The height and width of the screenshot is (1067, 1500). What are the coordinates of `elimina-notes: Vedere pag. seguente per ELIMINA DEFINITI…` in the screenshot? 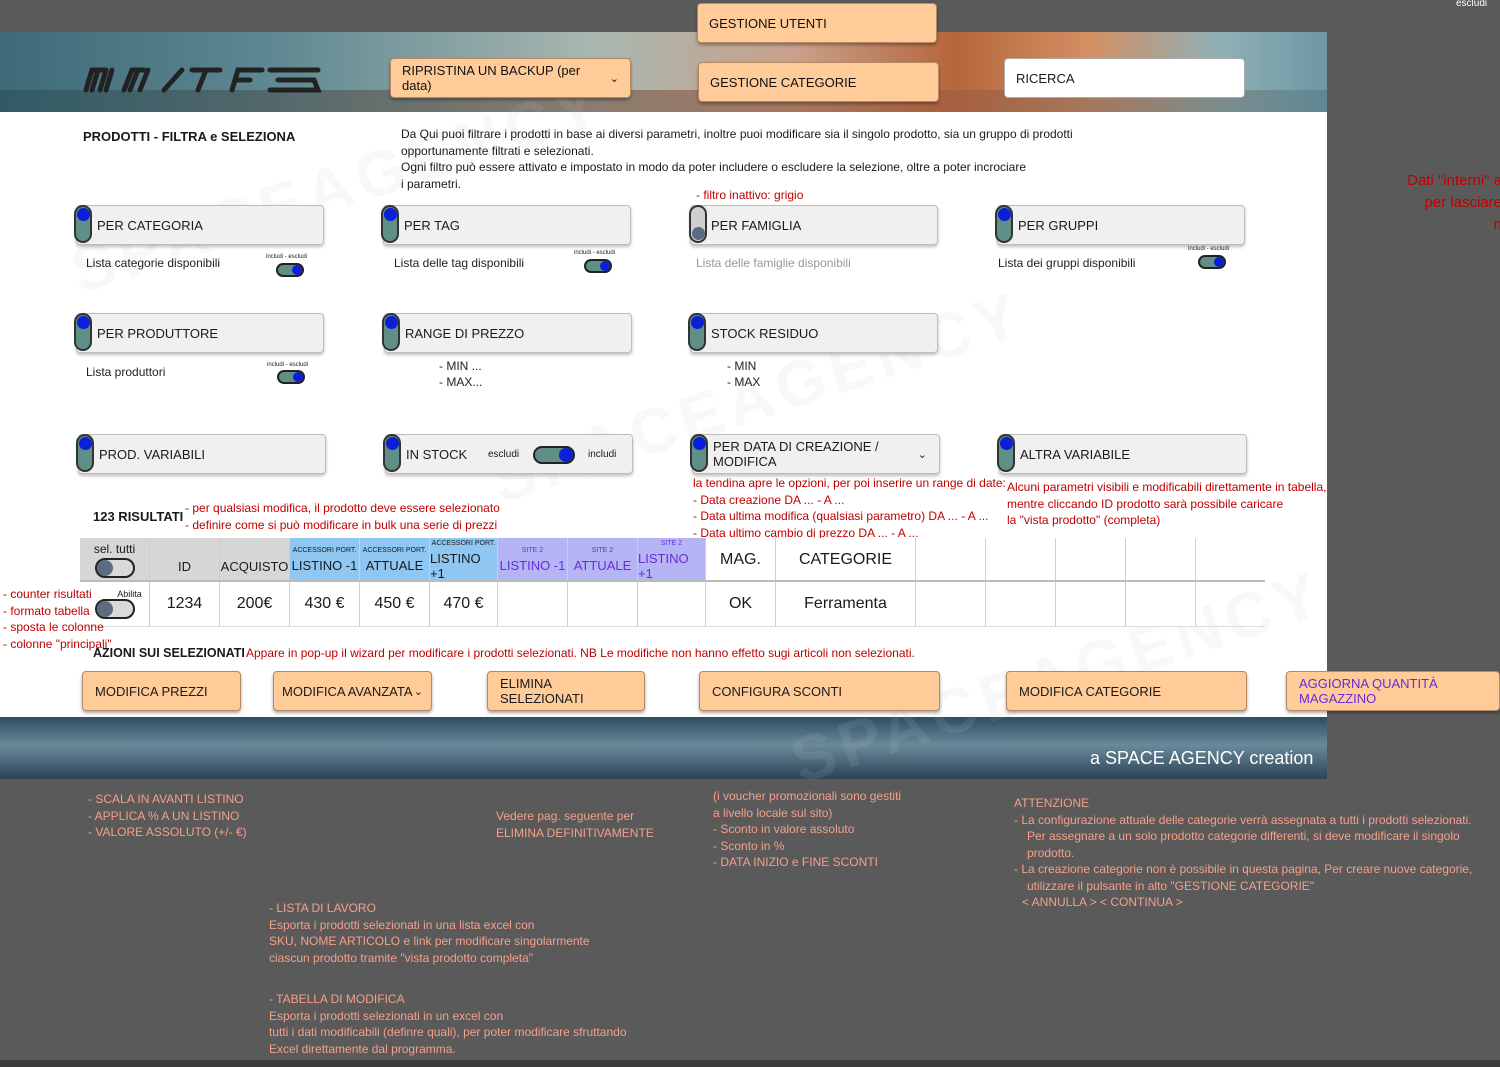 It's located at (575, 824).